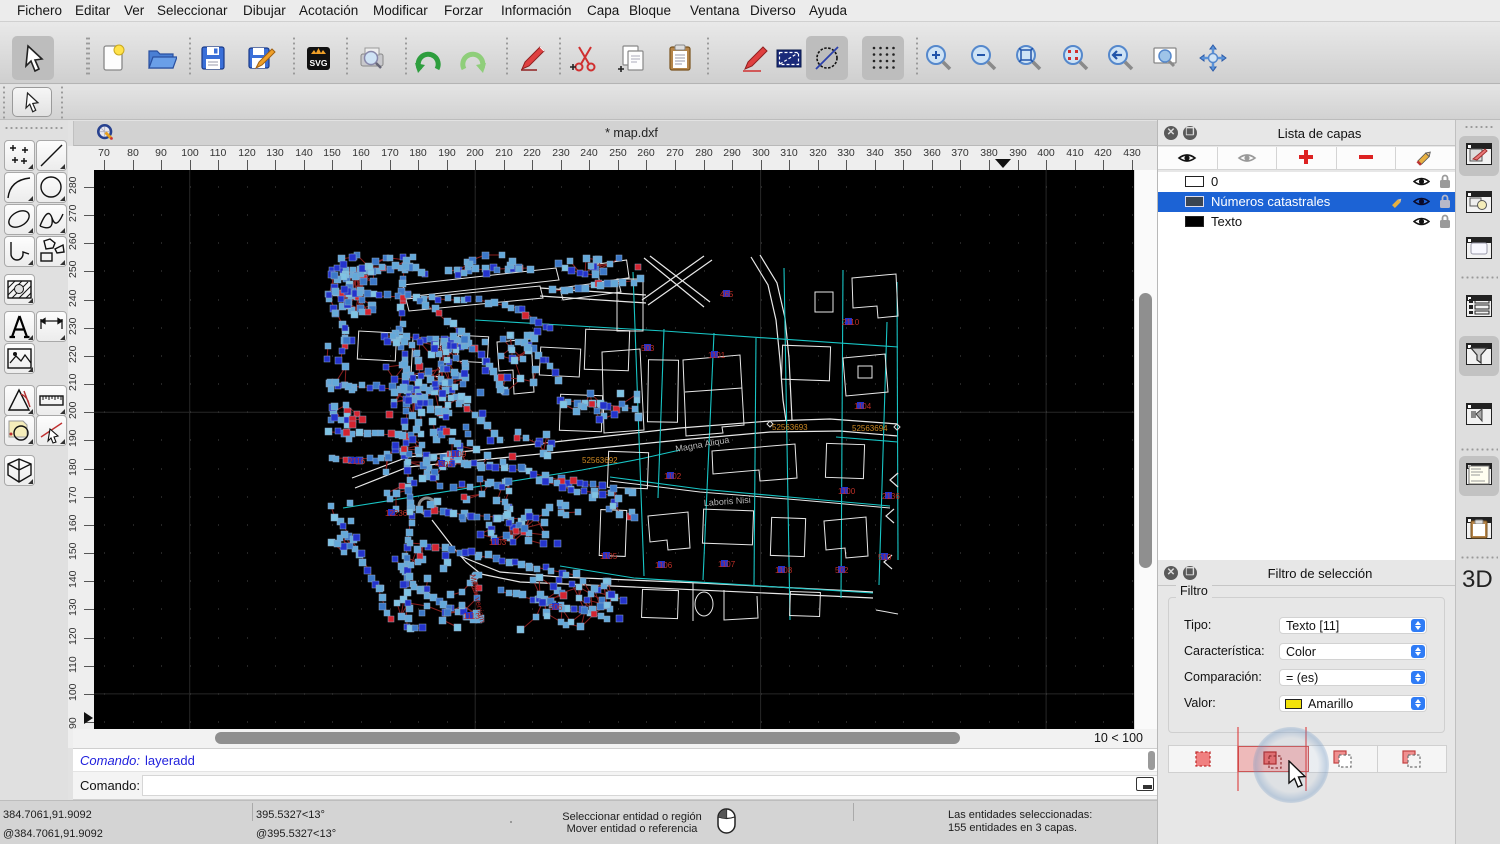 This screenshot has width=1500, height=844. What do you see at coordinates (498, 542) in the screenshot?
I see `svg-text: 1103` at bounding box center [498, 542].